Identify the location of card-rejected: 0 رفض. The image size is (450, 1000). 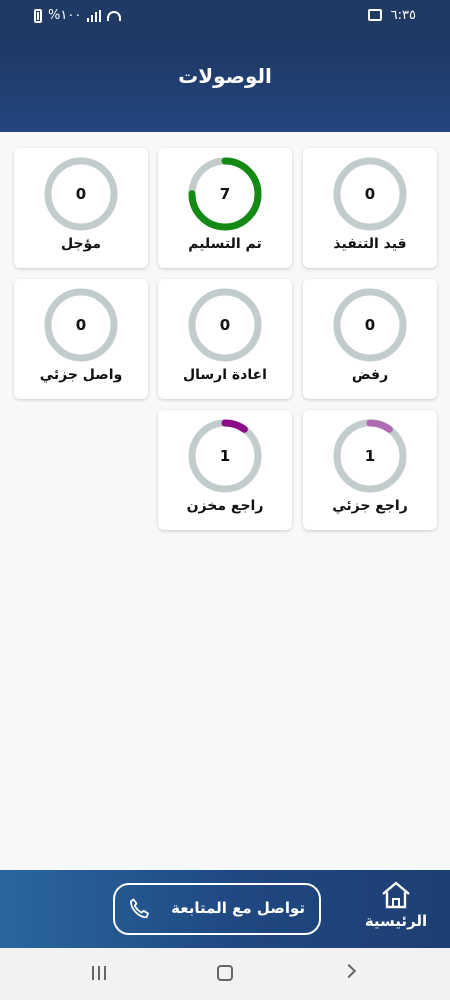
(370, 339).